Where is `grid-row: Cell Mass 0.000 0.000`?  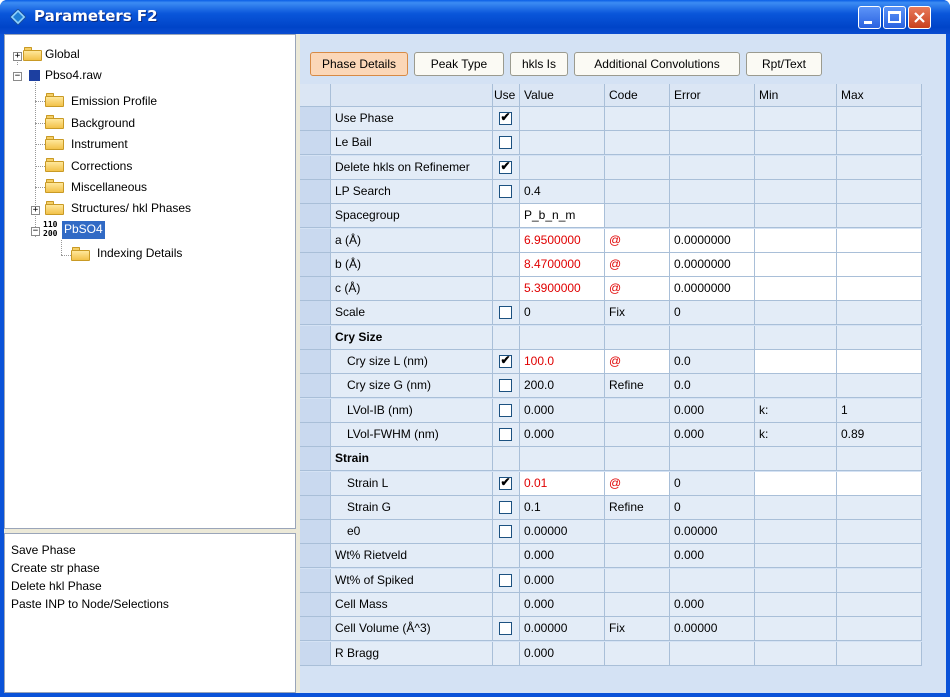 grid-row: Cell Mass 0.000 0.000 is located at coordinates (623, 605).